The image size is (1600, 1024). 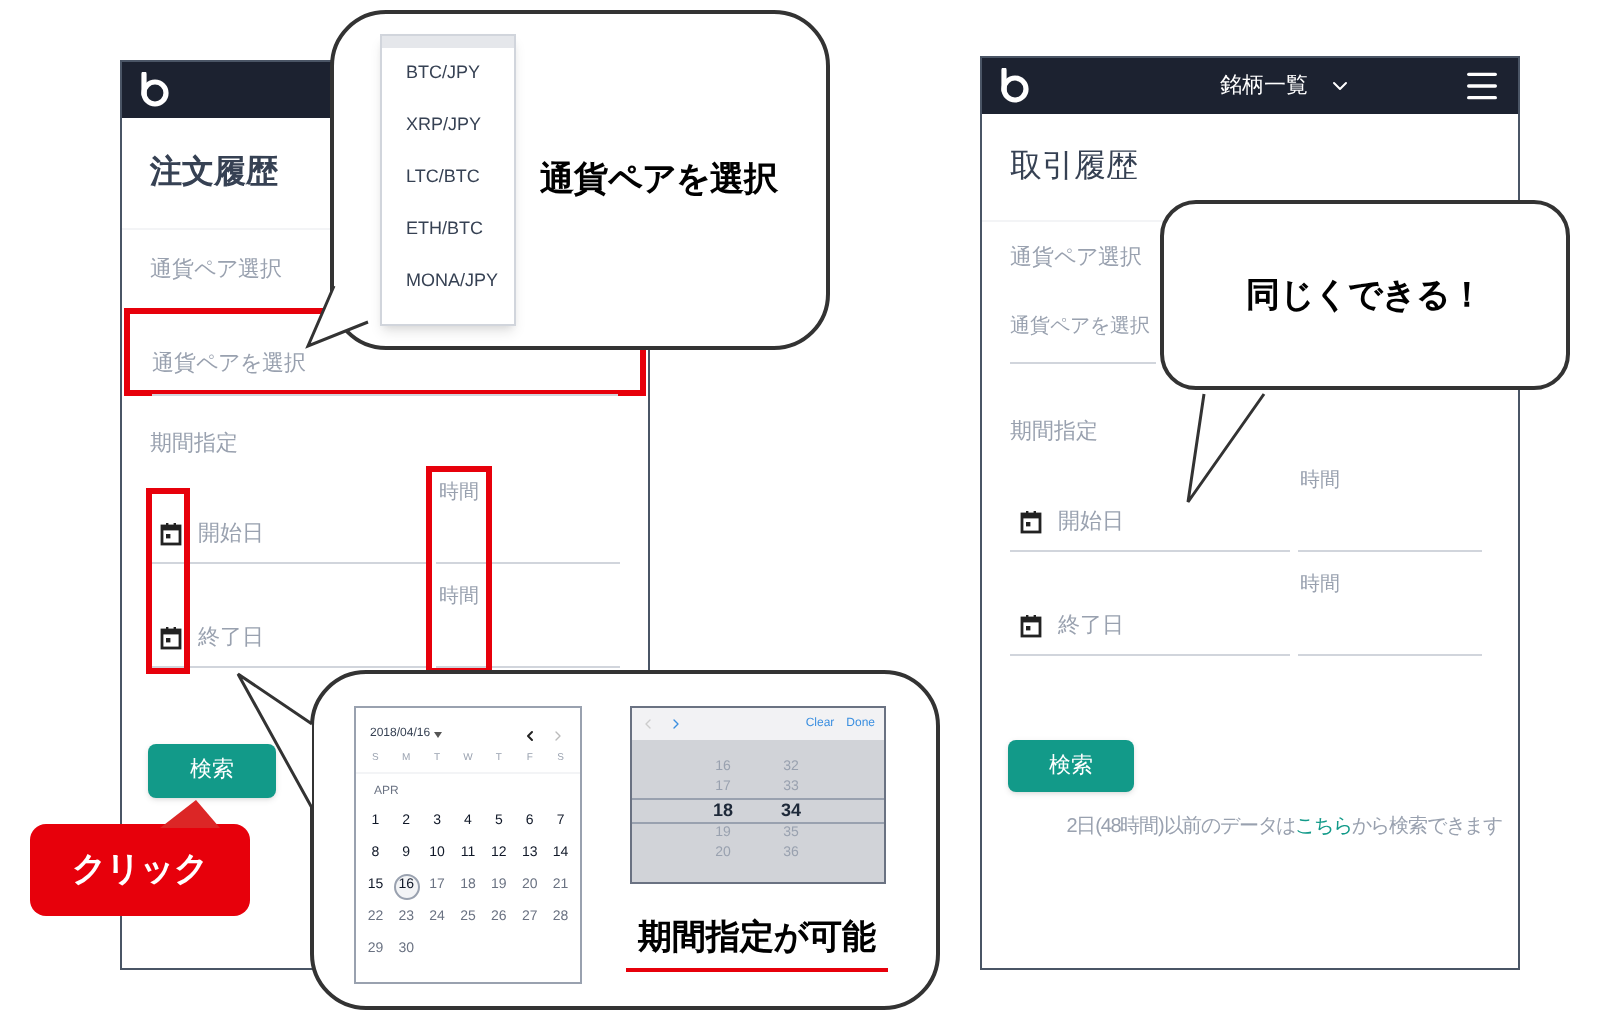 What do you see at coordinates (192, 814) in the screenshot?
I see `badge-tail` at bounding box center [192, 814].